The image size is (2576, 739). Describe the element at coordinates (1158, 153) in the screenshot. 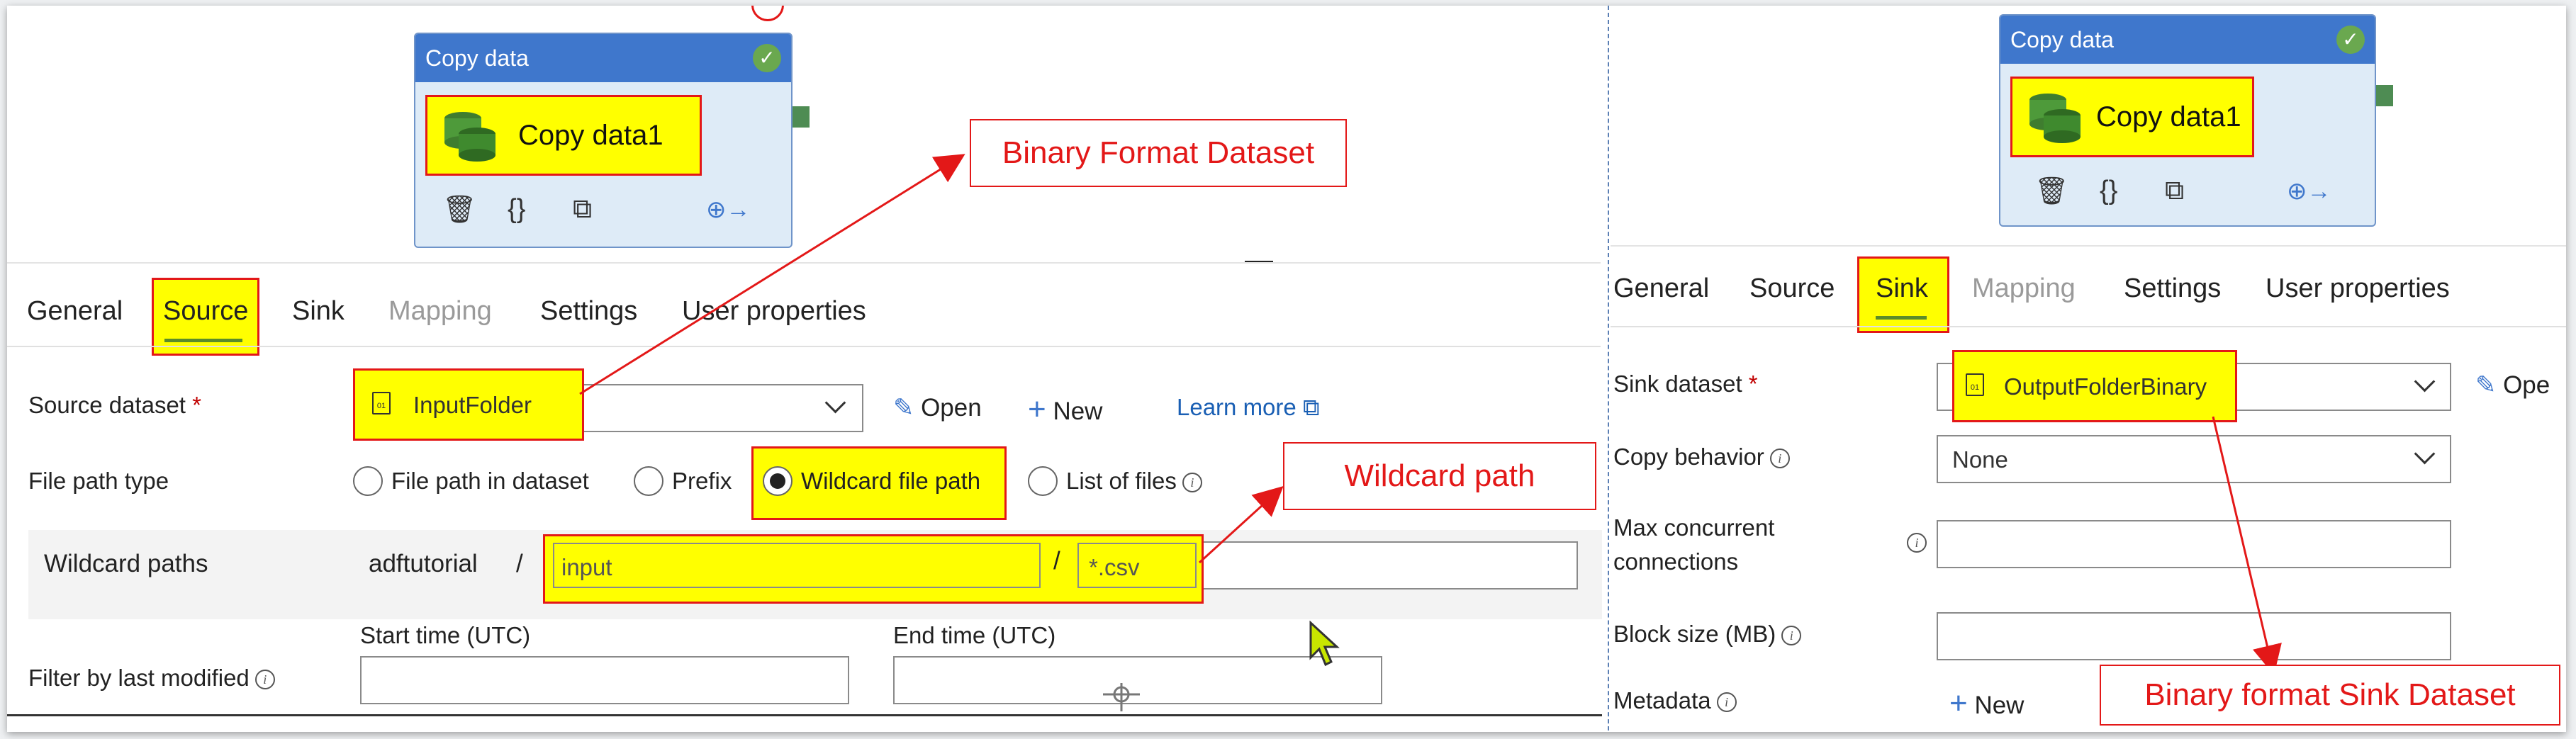

I see `callout-binary-format-dataset: Binary Format Dataset` at that location.